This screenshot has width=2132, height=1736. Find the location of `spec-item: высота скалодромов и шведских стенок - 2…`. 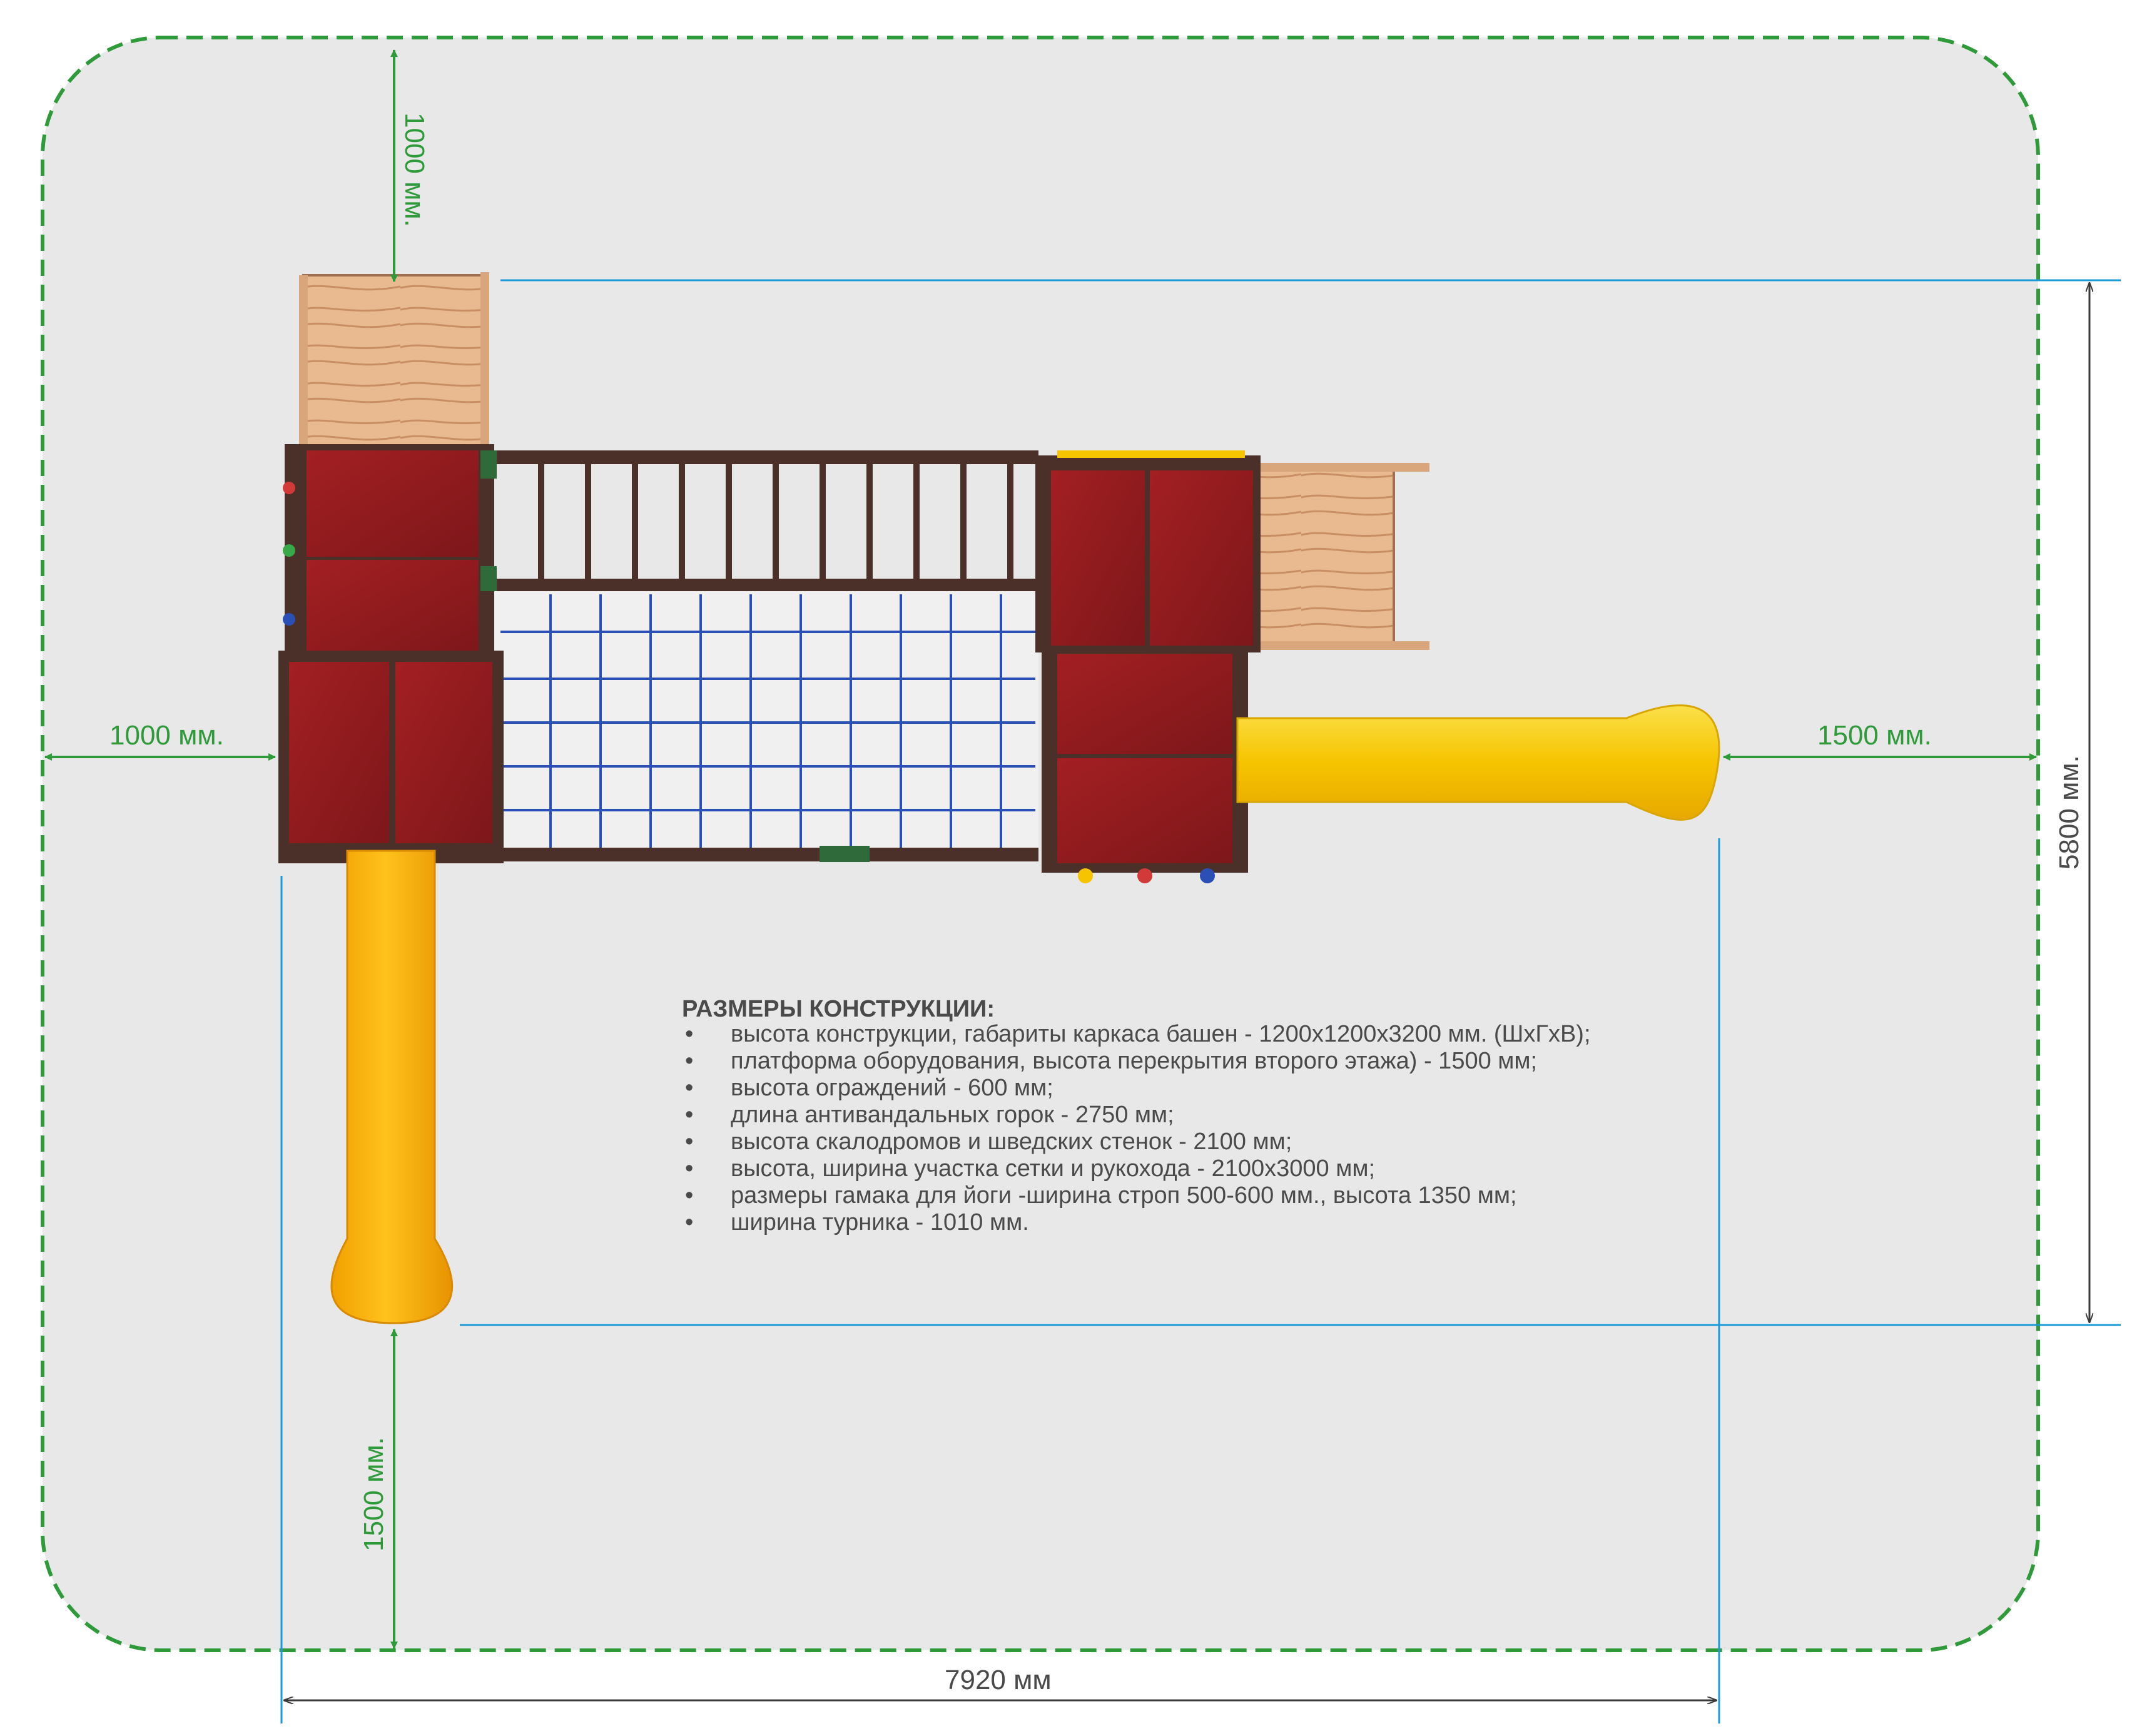

spec-item: высота скалодромов и шведских стенок - 2… is located at coordinates (1011, 1142).